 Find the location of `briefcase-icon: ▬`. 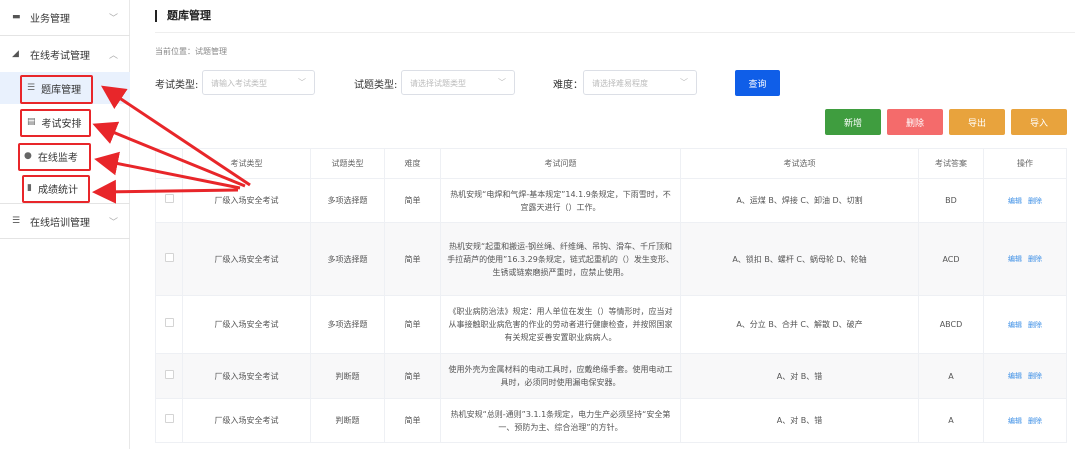

briefcase-icon: ▬ is located at coordinates (16, 17).